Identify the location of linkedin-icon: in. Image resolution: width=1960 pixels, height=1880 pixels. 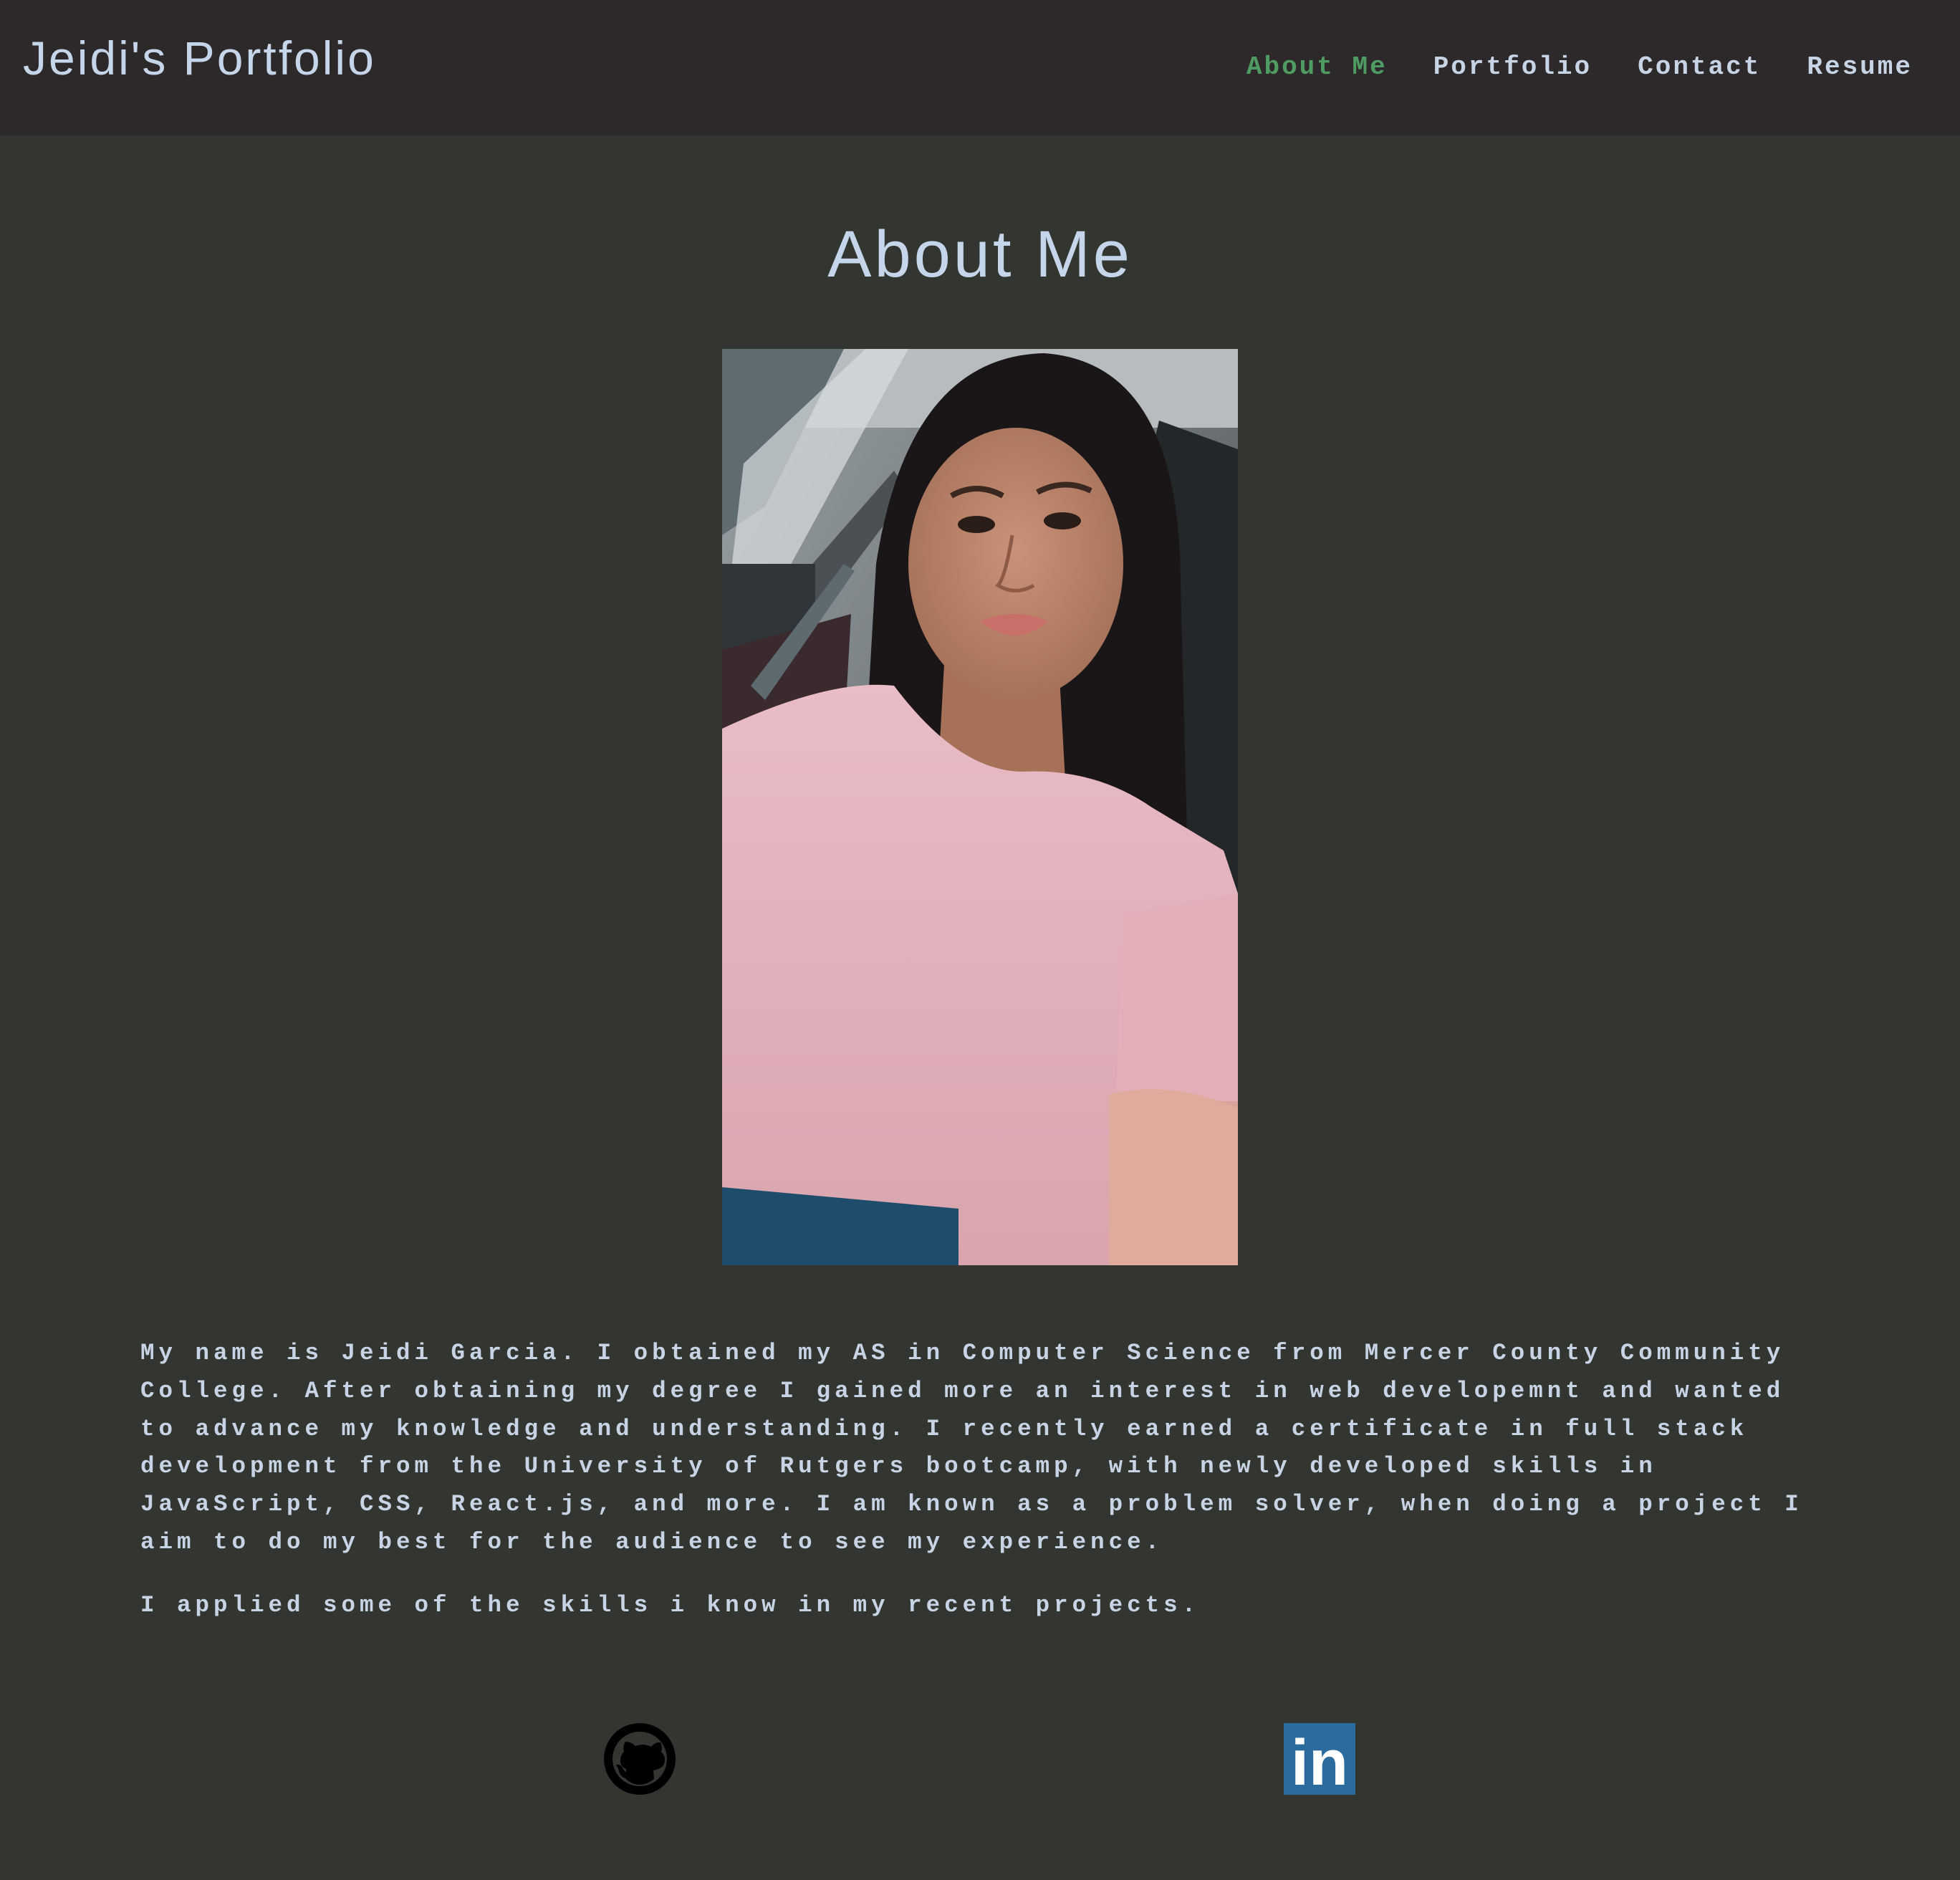
(1320, 1761).